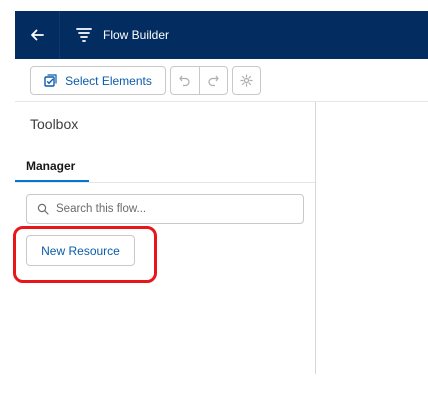 This screenshot has height=399, width=428. What do you see at coordinates (50, 80) in the screenshot?
I see `select-elements-icon` at bounding box center [50, 80].